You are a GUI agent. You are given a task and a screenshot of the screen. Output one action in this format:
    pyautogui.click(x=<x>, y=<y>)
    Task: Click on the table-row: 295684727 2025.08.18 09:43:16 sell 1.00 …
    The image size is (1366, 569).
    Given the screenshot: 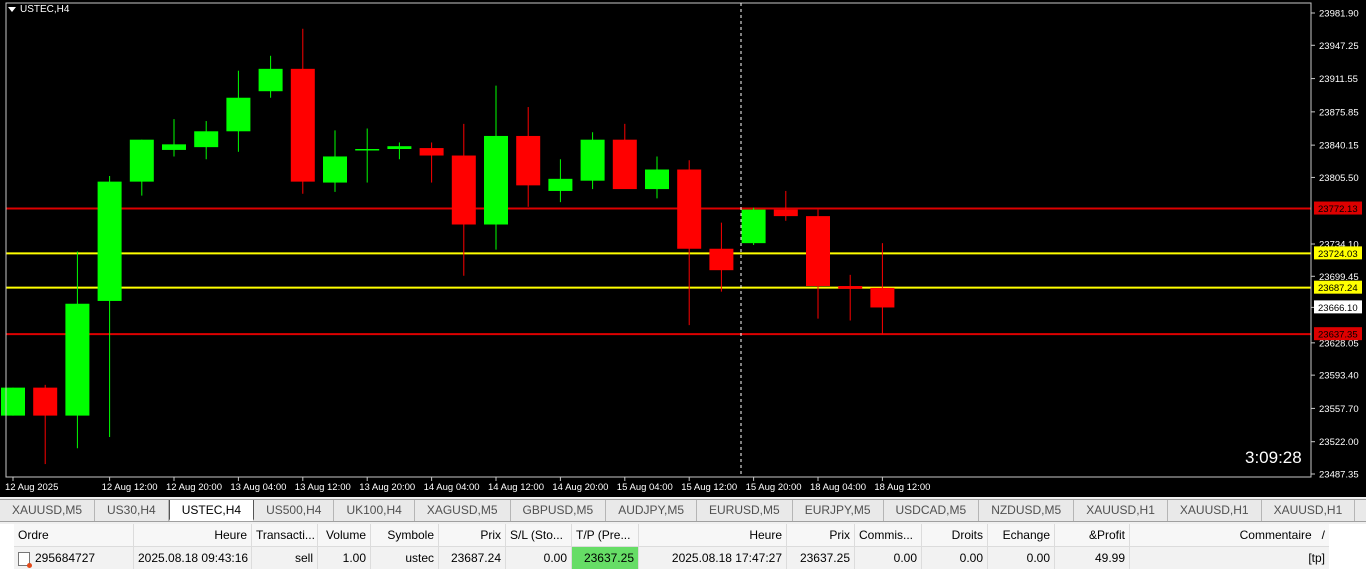 What is the action you would take?
    pyautogui.click(x=671, y=558)
    